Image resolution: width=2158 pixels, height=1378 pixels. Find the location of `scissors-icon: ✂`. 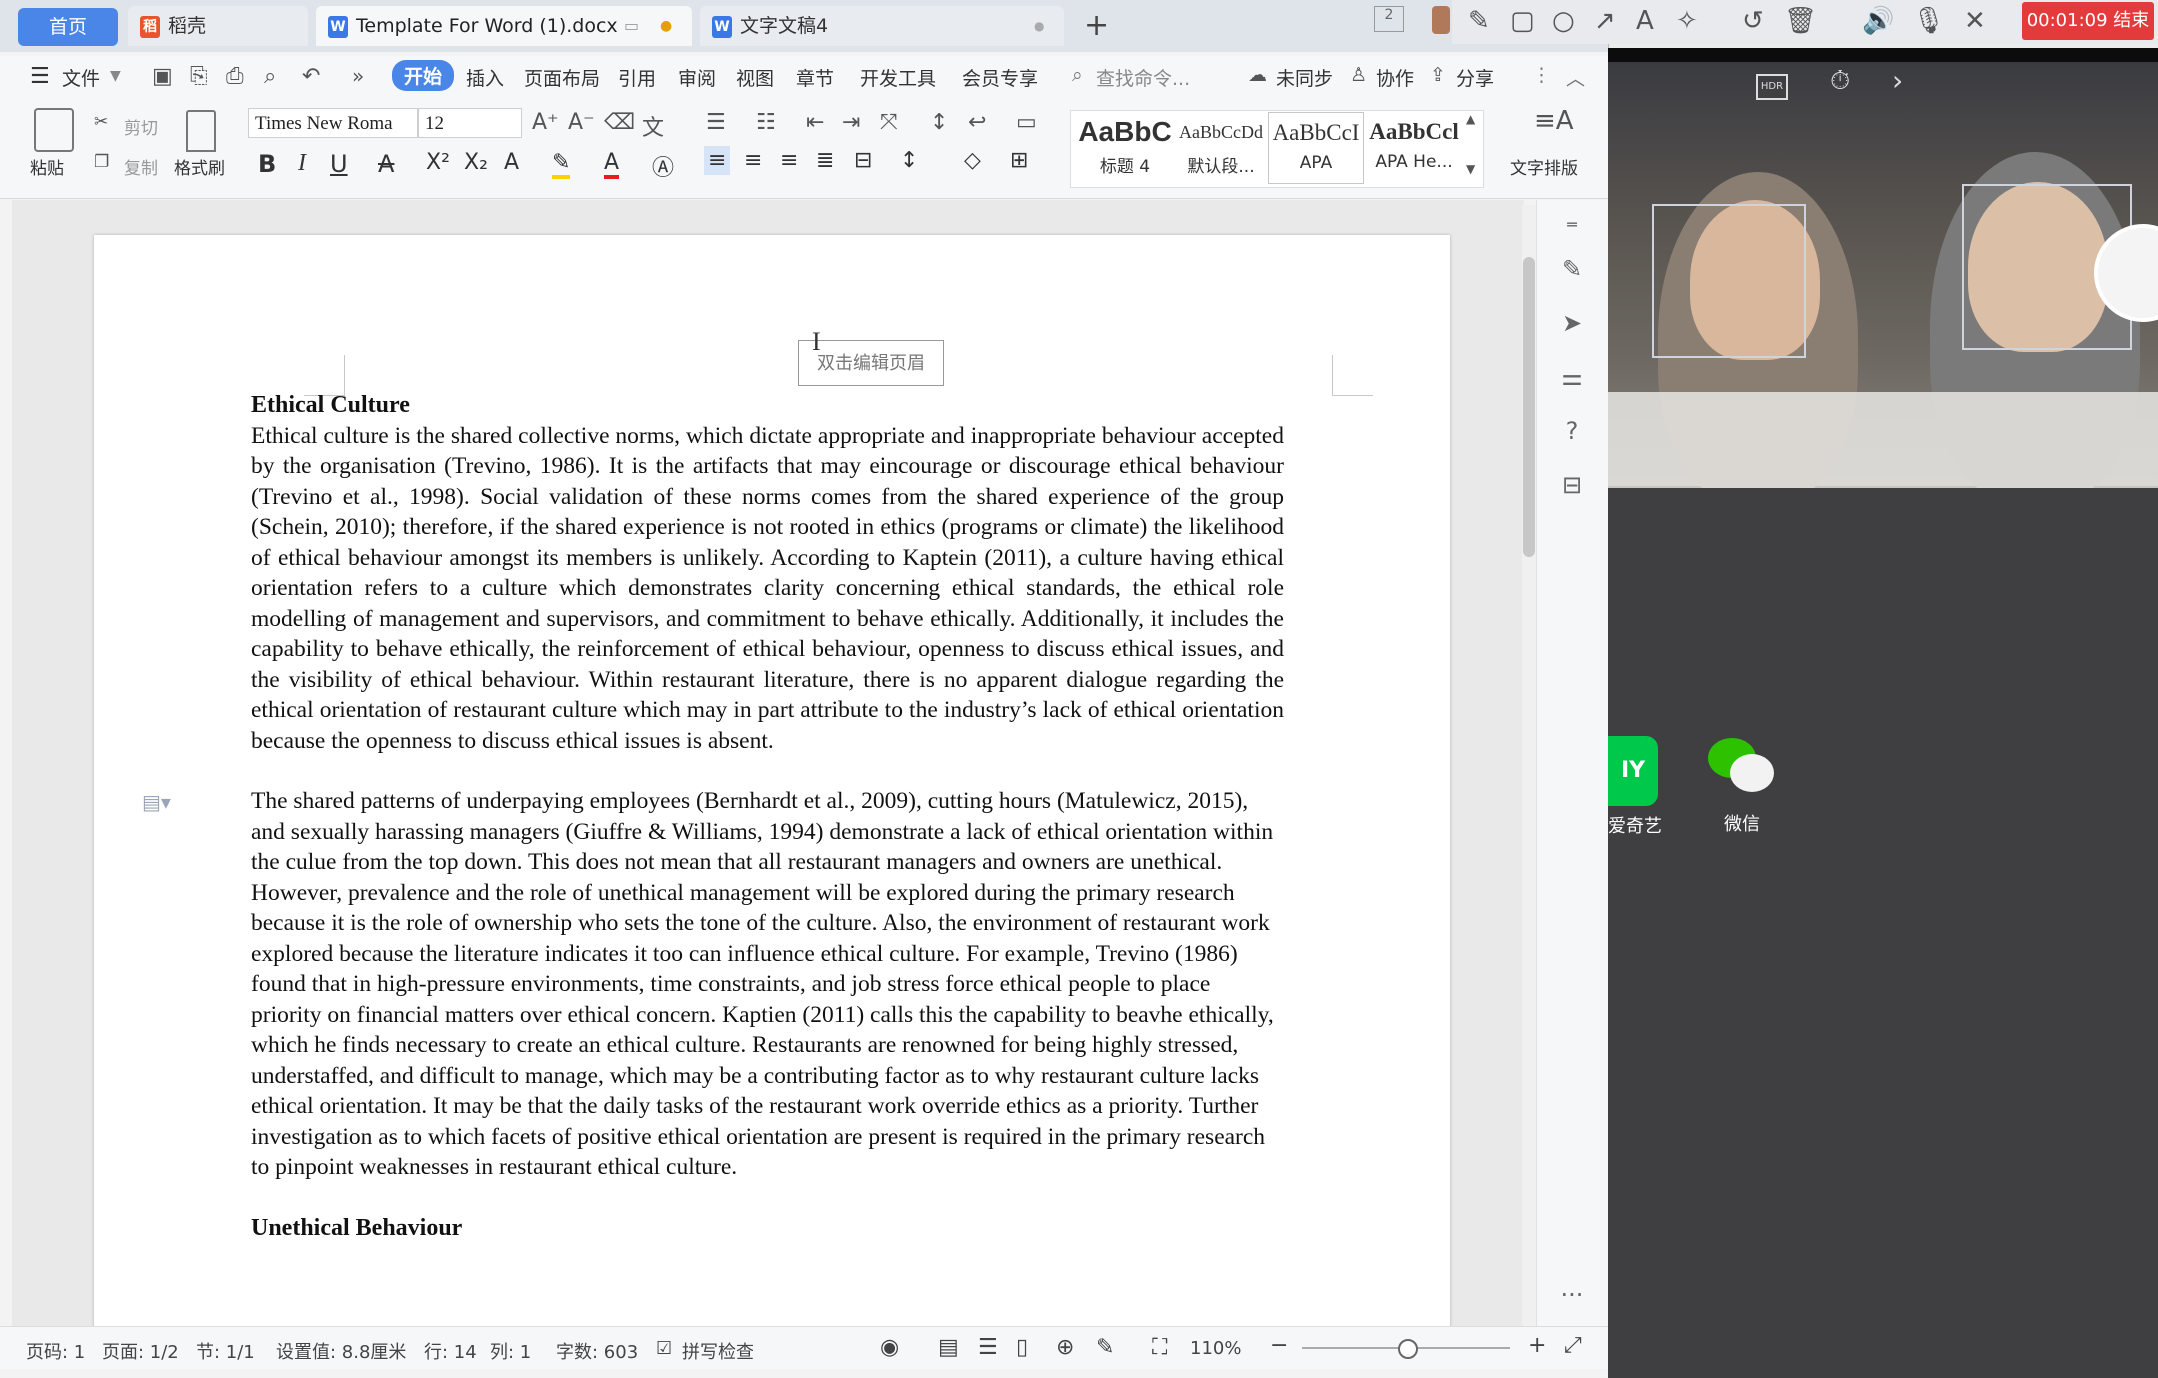

scissors-icon: ✂ is located at coordinates (101, 122).